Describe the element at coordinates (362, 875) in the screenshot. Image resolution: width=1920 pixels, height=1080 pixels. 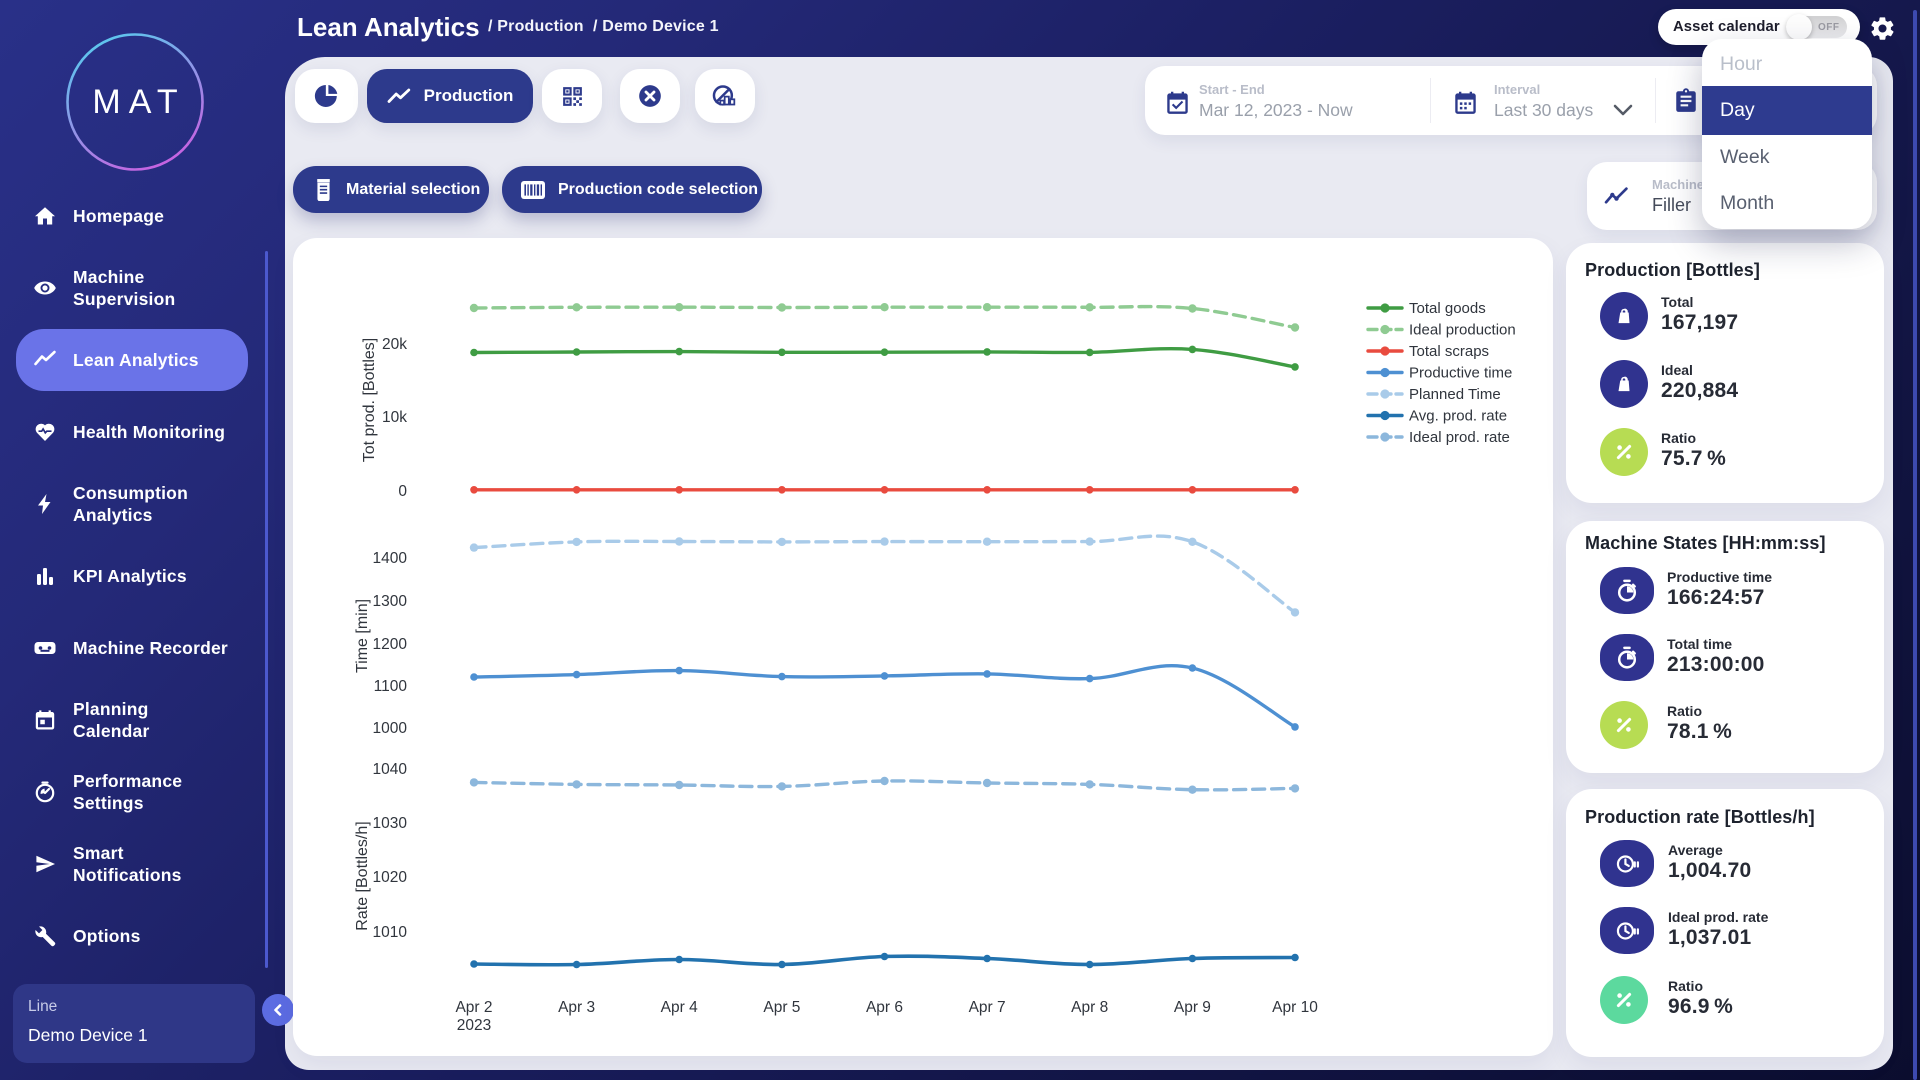
I see `svg-text: Rate [Bottles/h]` at that location.